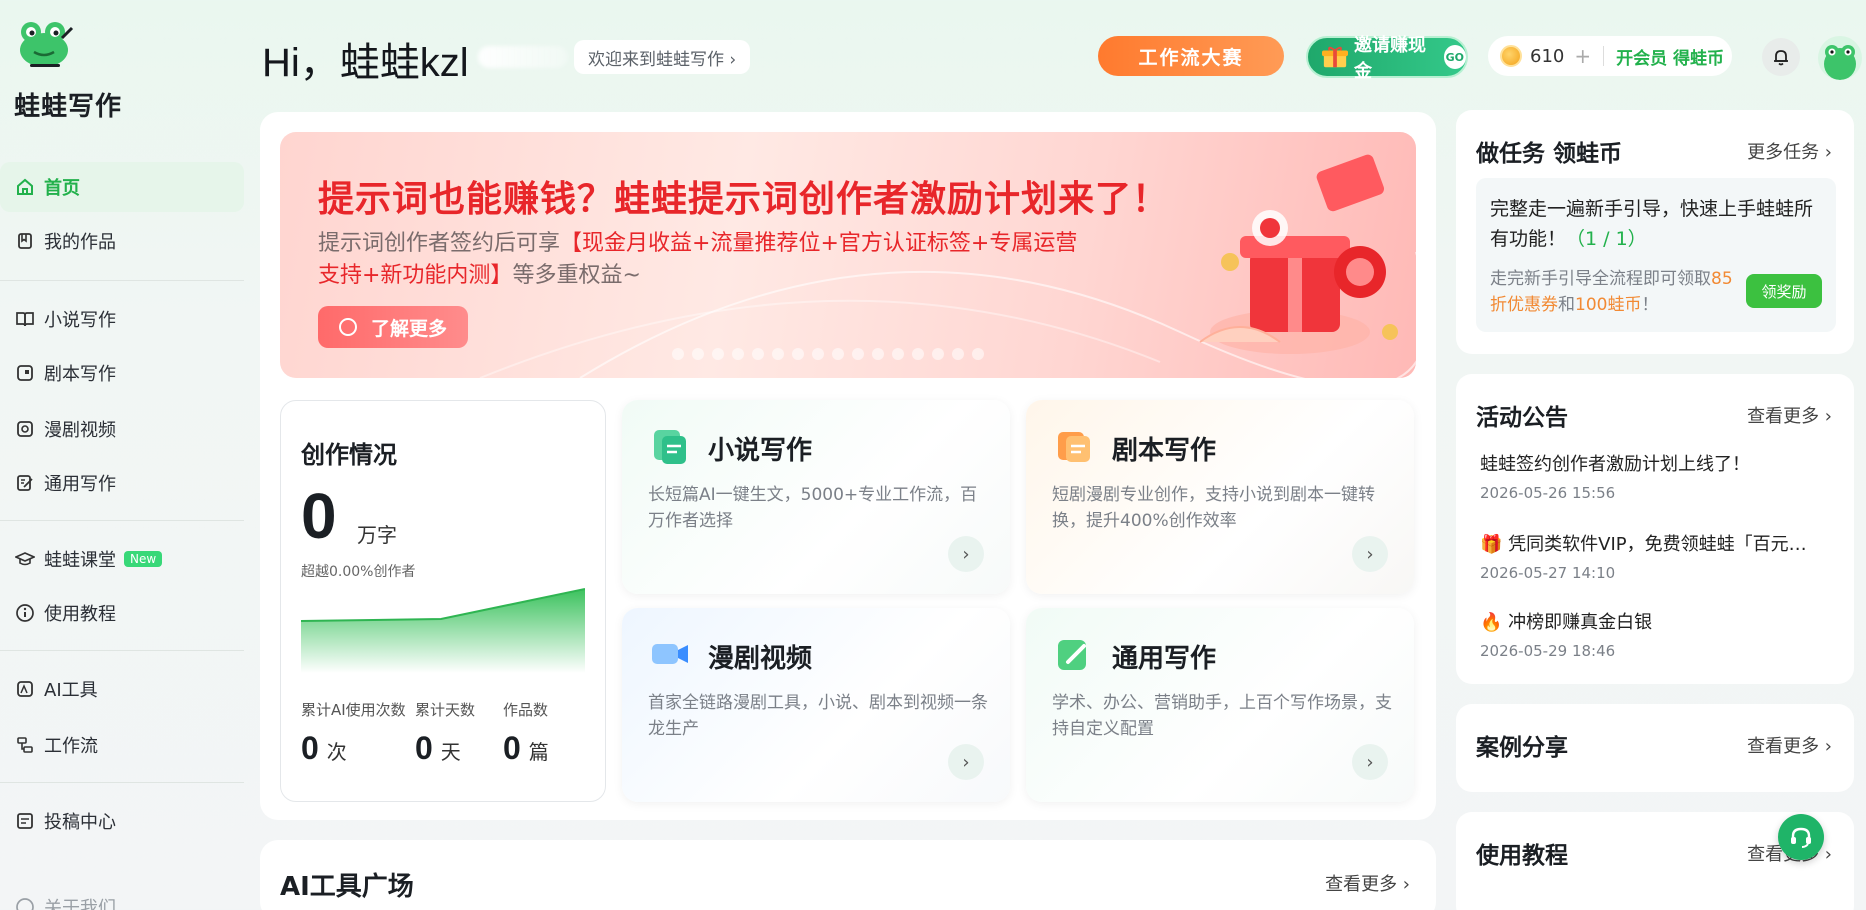  Describe the element at coordinates (122, 187) in the screenshot. I see `sidebar-item-home: 首页` at that location.